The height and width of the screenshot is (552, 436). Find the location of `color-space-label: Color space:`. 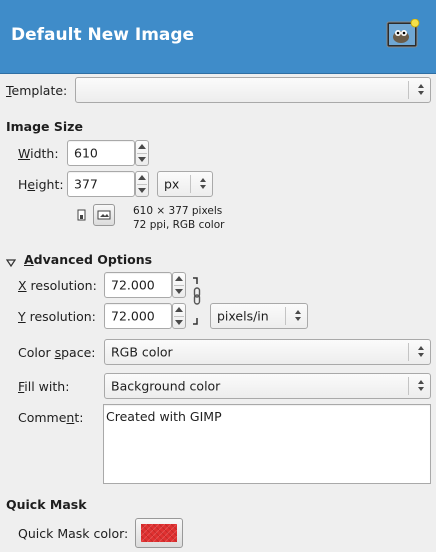

color-space-label: Color space: is located at coordinates (57, 352).